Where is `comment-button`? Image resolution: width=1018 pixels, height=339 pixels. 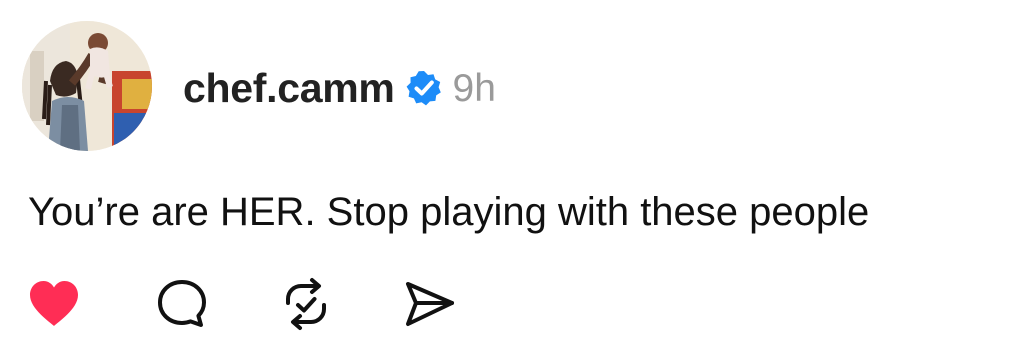 comment-button is located at coordinates (182, 304).